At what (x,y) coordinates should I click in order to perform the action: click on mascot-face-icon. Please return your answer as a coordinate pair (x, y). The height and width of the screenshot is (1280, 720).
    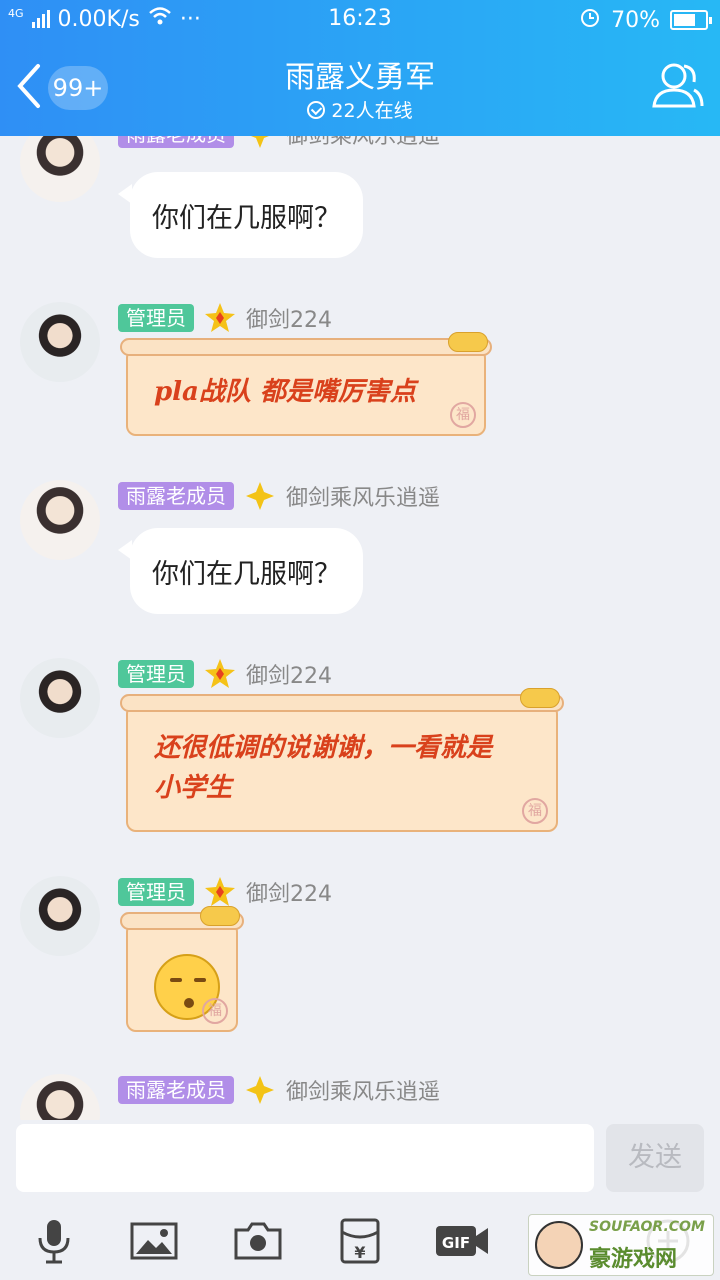
    Looking at the image, I should click on (559, 1245).